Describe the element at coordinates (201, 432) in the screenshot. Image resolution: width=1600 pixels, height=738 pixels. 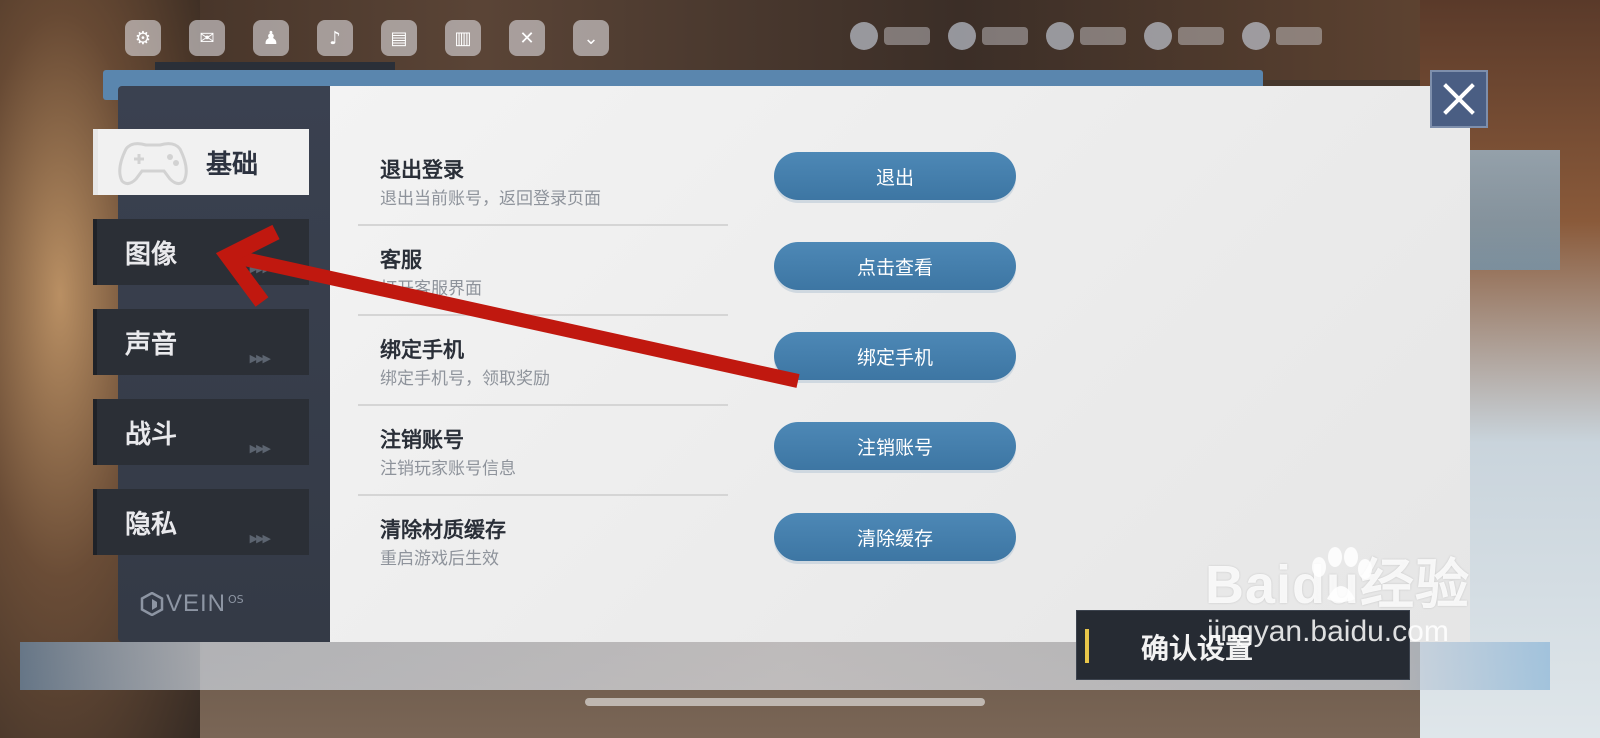
I see `tab-battle: 战斗 ▶▶▶` at that location.